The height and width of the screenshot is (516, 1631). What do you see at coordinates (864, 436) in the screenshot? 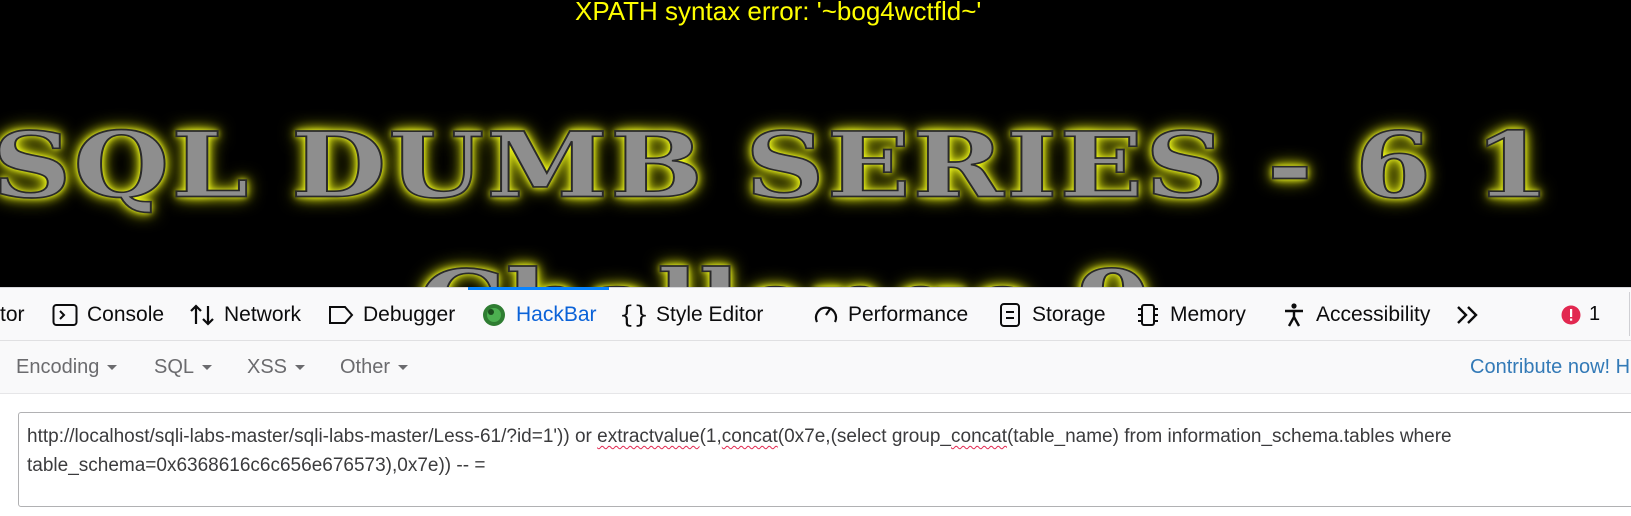
I see `url-text: (0x7e,(select group_` at bounding box center [864, 436].